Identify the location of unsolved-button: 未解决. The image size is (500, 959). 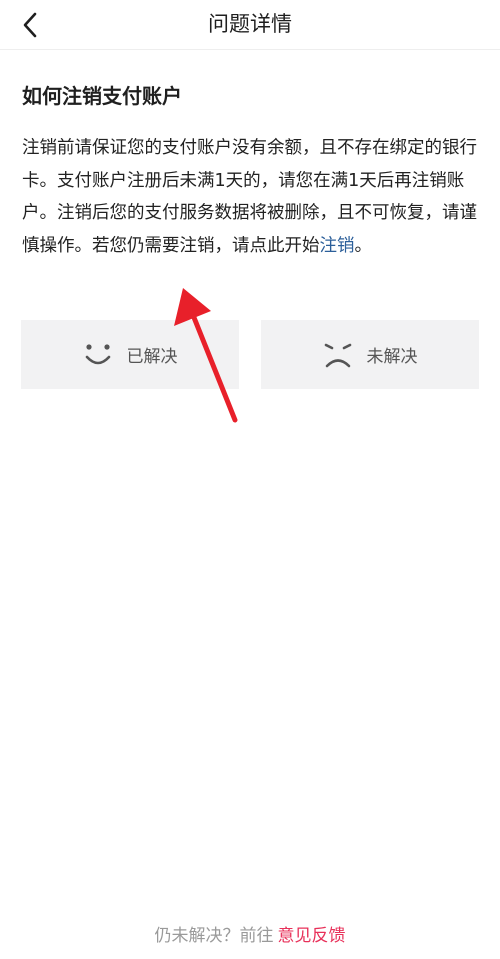
(370, 354).